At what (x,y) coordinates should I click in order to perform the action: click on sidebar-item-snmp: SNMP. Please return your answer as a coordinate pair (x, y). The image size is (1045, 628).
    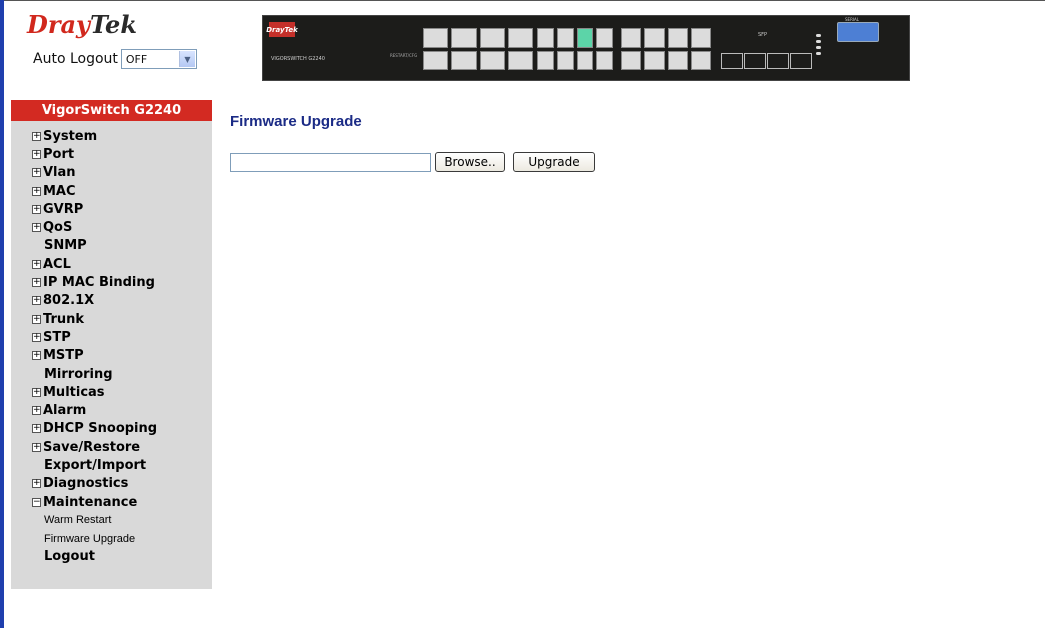
    Looking at the image, I should click on (94, 246).